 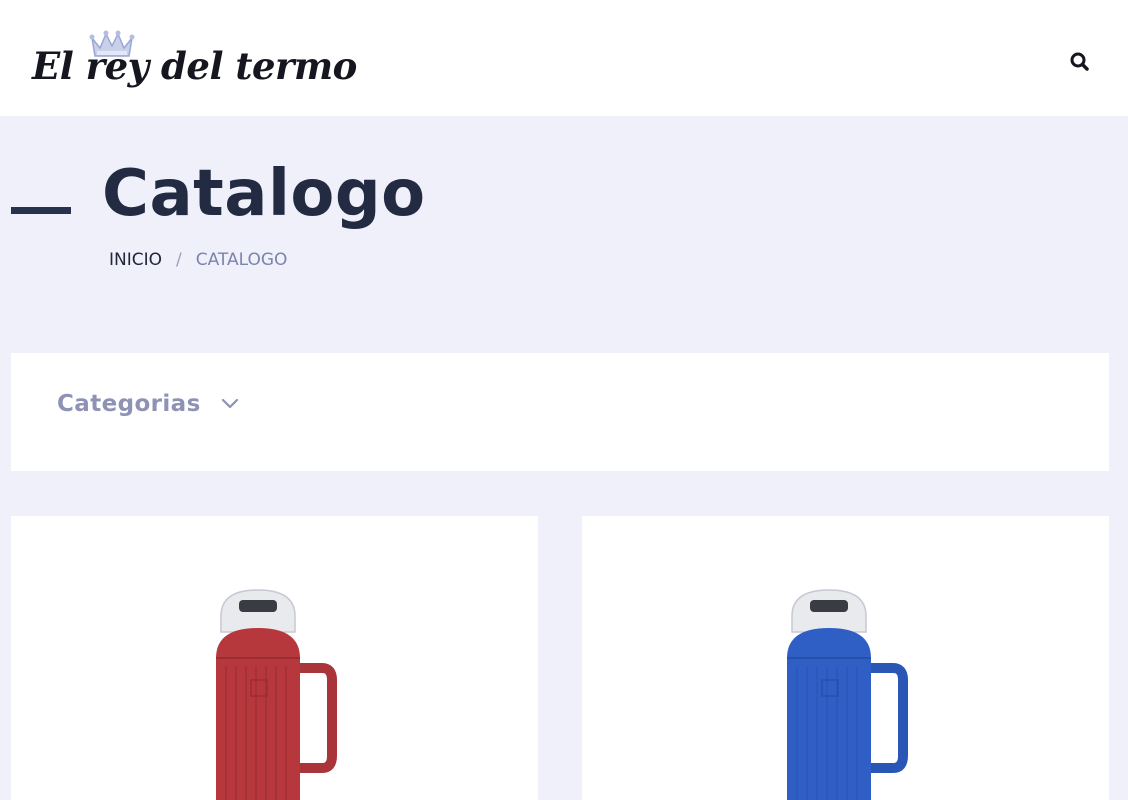 I want to click on categories-dropdown: Categorias, so click(x=149, y=404).